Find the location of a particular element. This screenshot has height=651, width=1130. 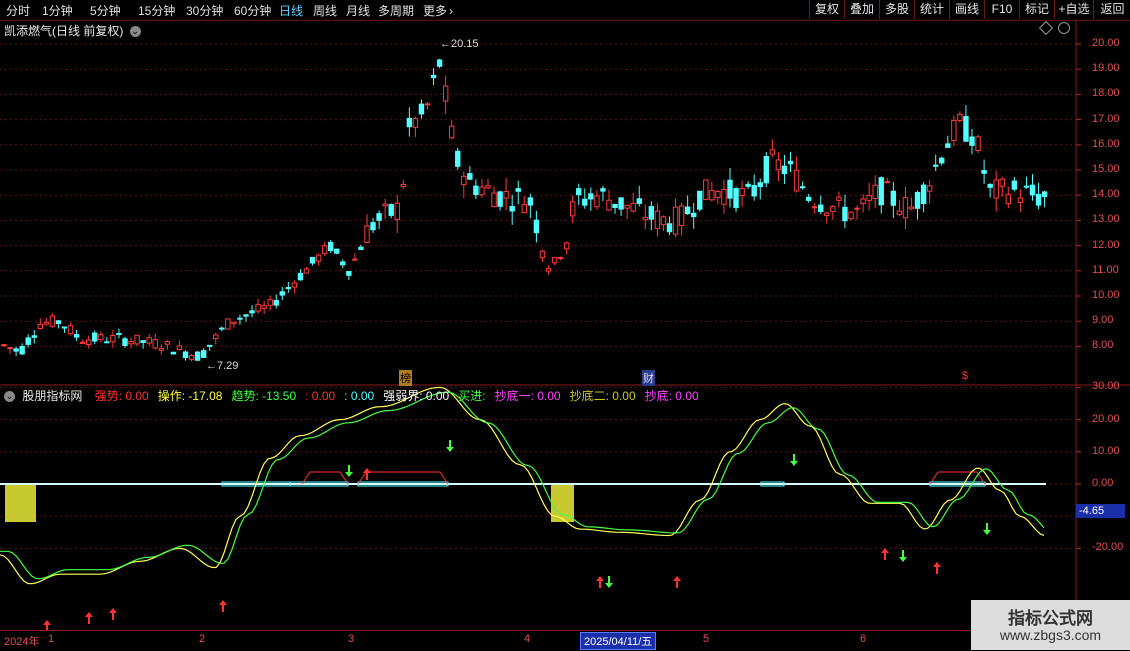

overlay-button: 叠加 is located at coordinates (861, 9).